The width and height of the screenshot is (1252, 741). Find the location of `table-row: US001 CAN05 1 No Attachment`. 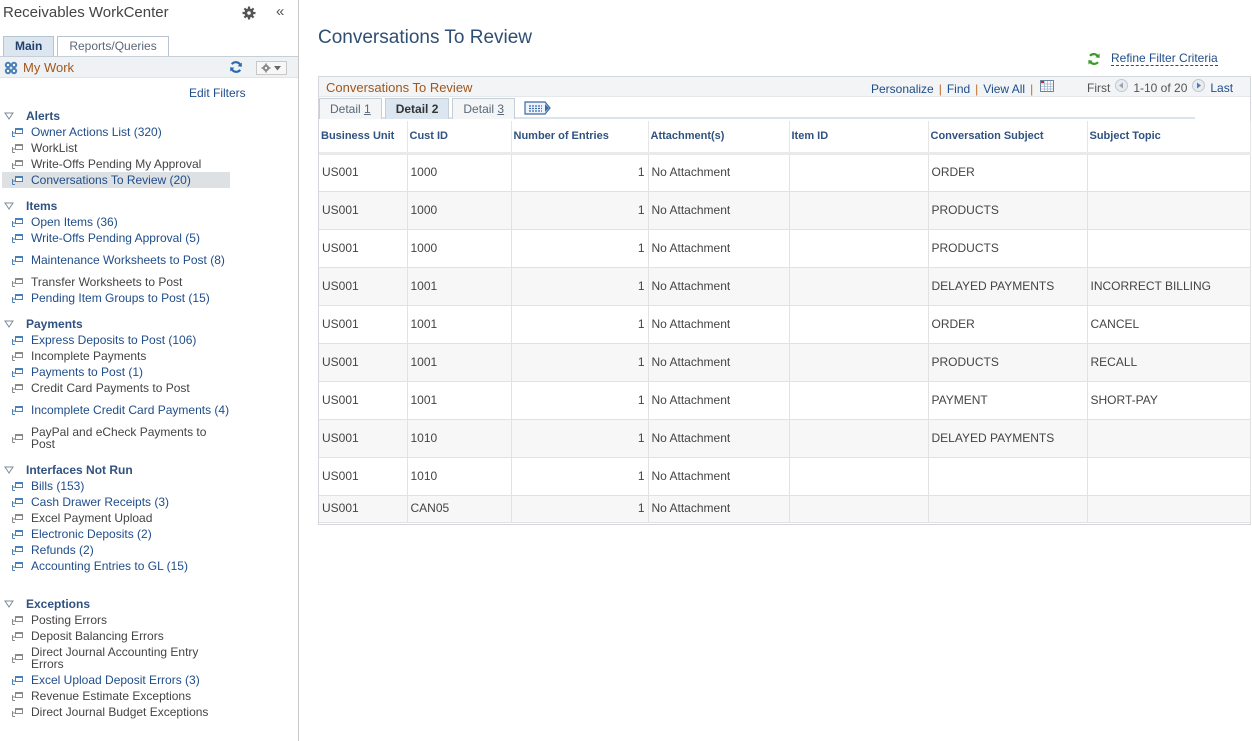

table-row: US001 CAN05 1 No Attachment is located at coordinates (785, 509).